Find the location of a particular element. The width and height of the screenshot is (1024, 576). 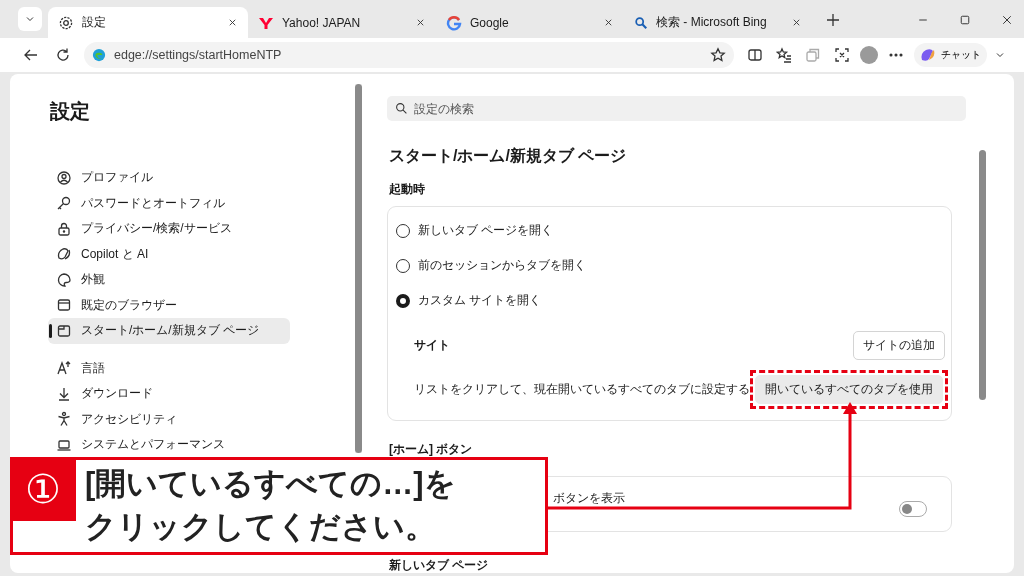

step-number: ① is located at coordinates (43, 489).